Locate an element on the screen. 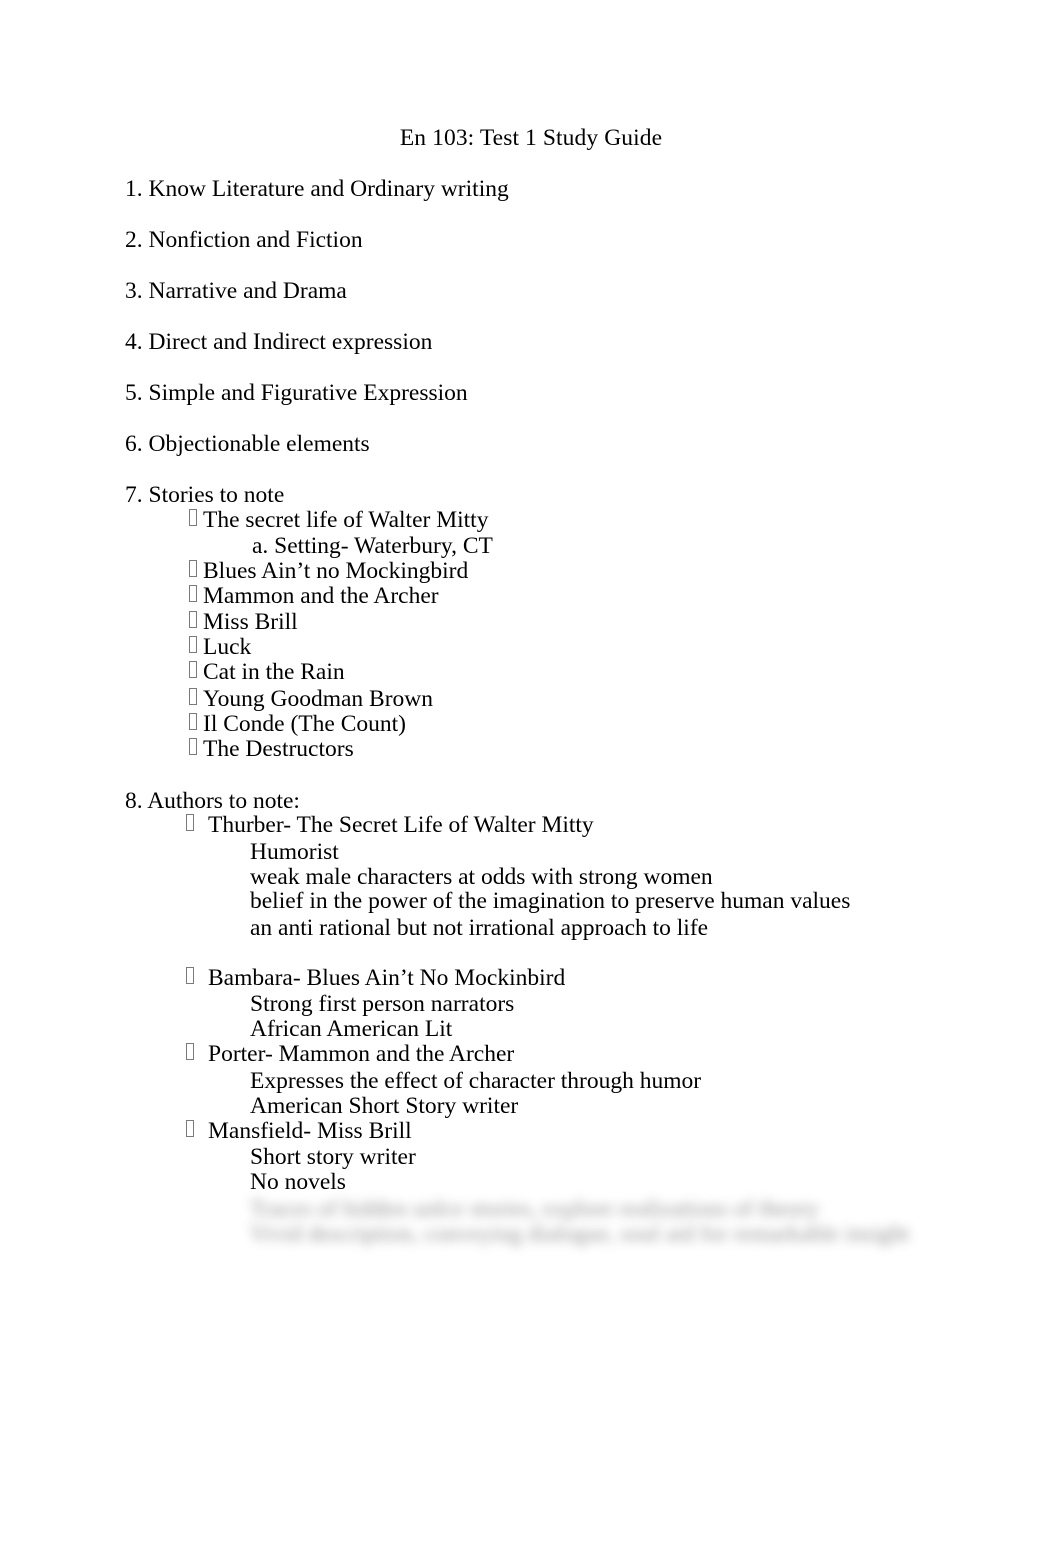 The width and height of the screenshot is (1062, 1561). list-item: Thurber- The Secret Life of Walter Mitty is located at coordinates (390, 825).